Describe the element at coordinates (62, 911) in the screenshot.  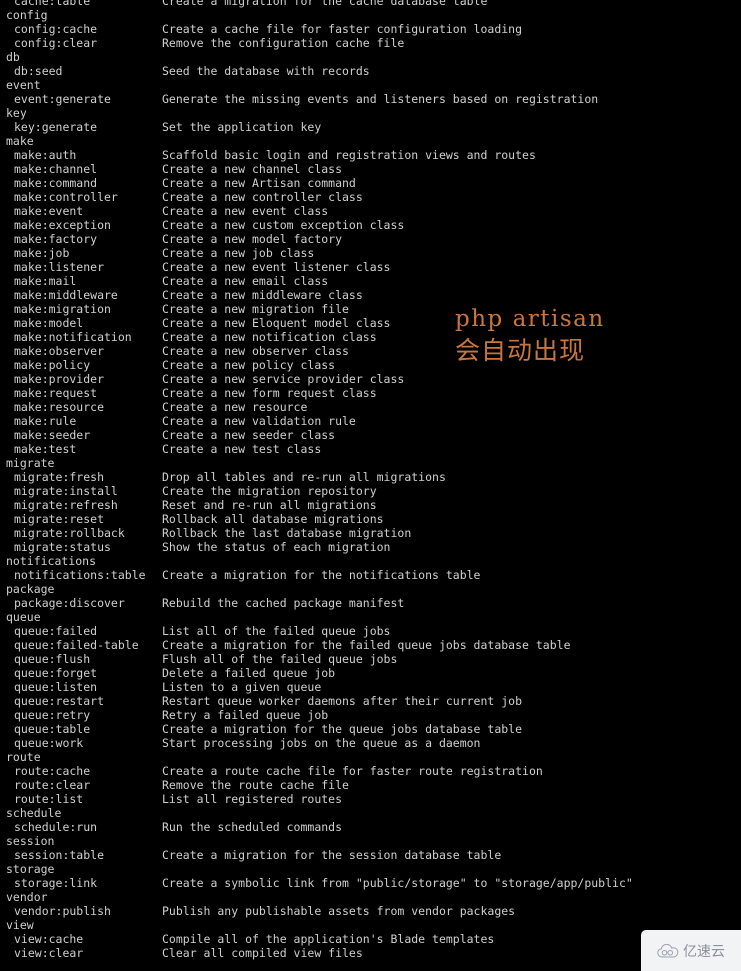
I see `command-name: vendor:publish` at that location.